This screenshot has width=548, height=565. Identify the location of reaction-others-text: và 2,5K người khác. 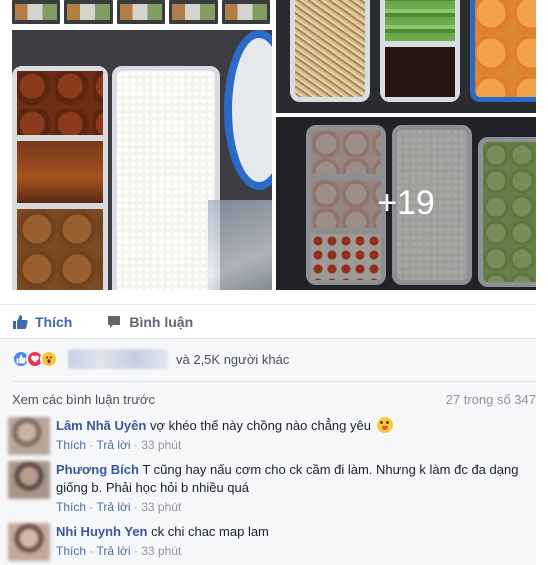
(232, 359).